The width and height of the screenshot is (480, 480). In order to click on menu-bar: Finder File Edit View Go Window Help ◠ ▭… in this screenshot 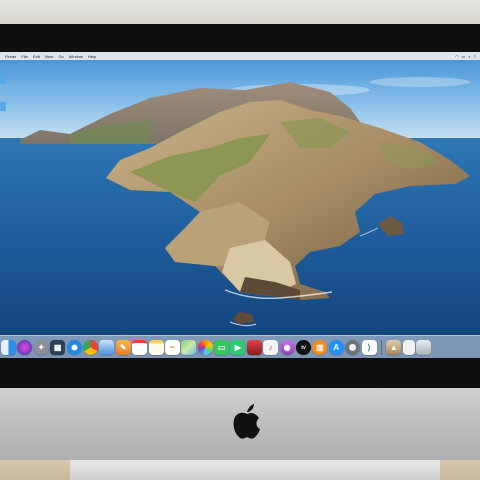, I will do `click(240, 56)`.